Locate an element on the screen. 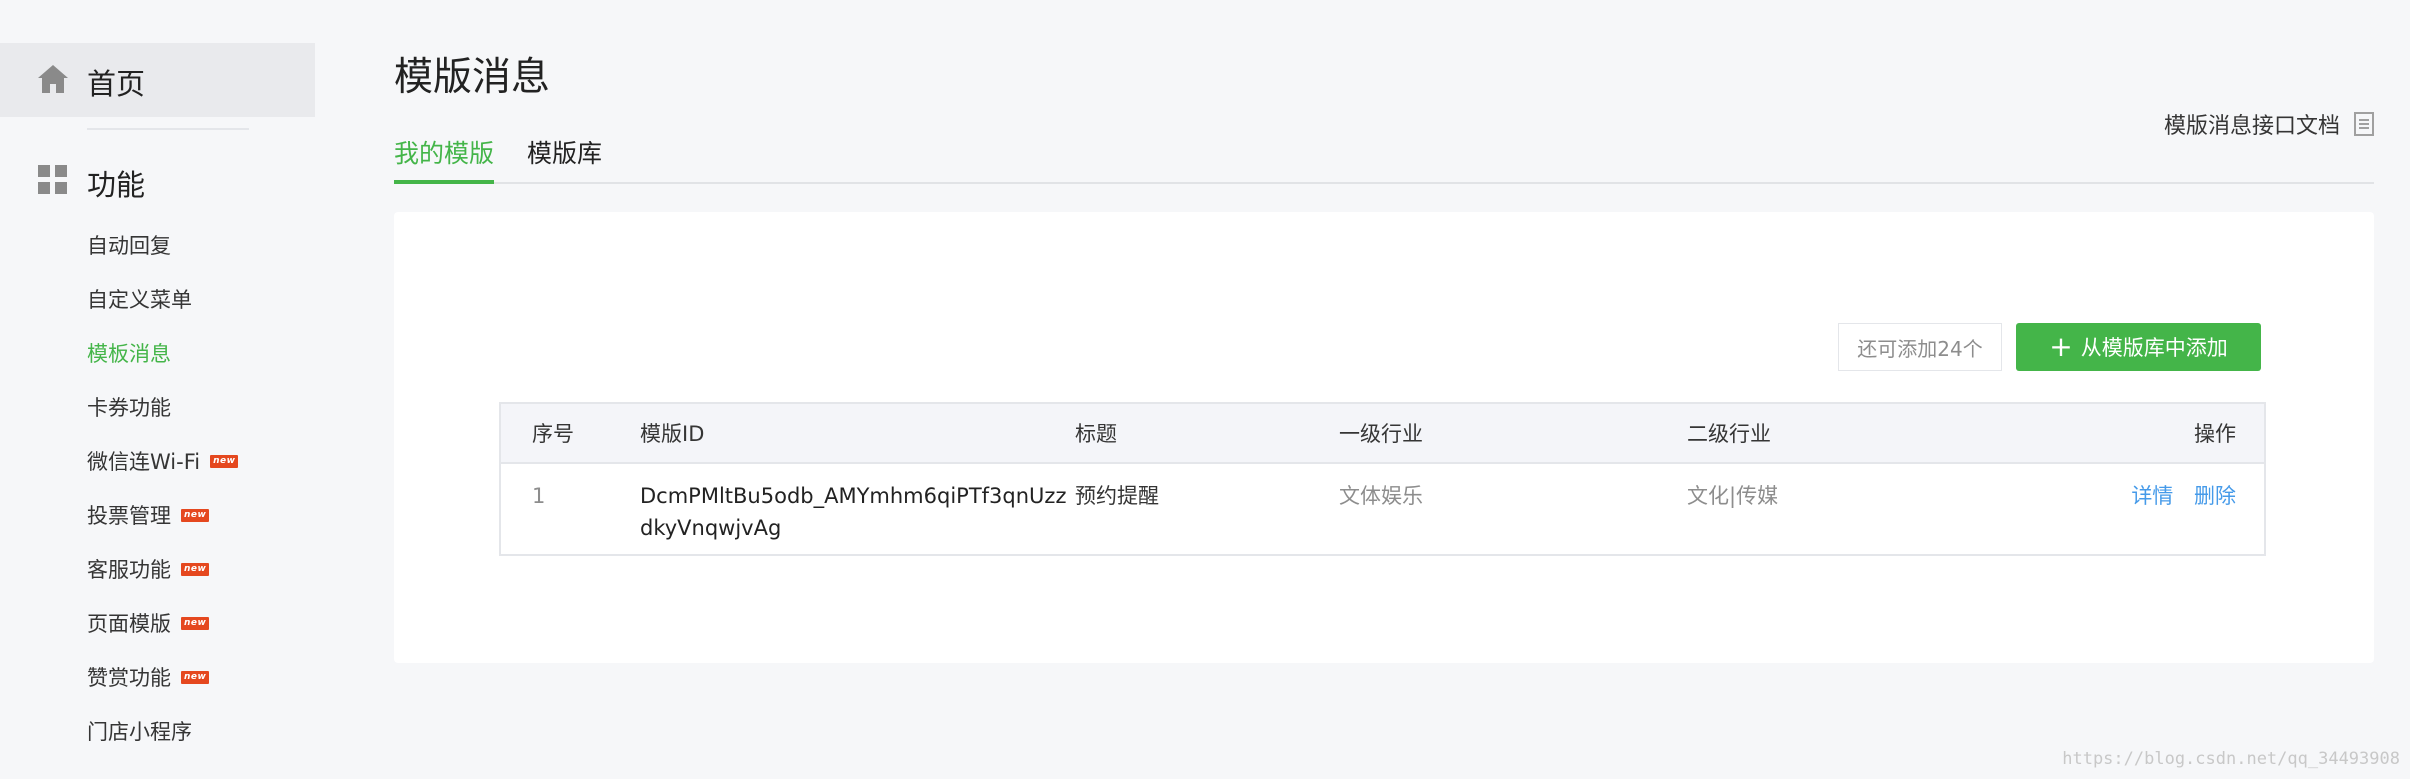  quota-indicator: 还可添加24个 is located at coordinates (1920, 347).